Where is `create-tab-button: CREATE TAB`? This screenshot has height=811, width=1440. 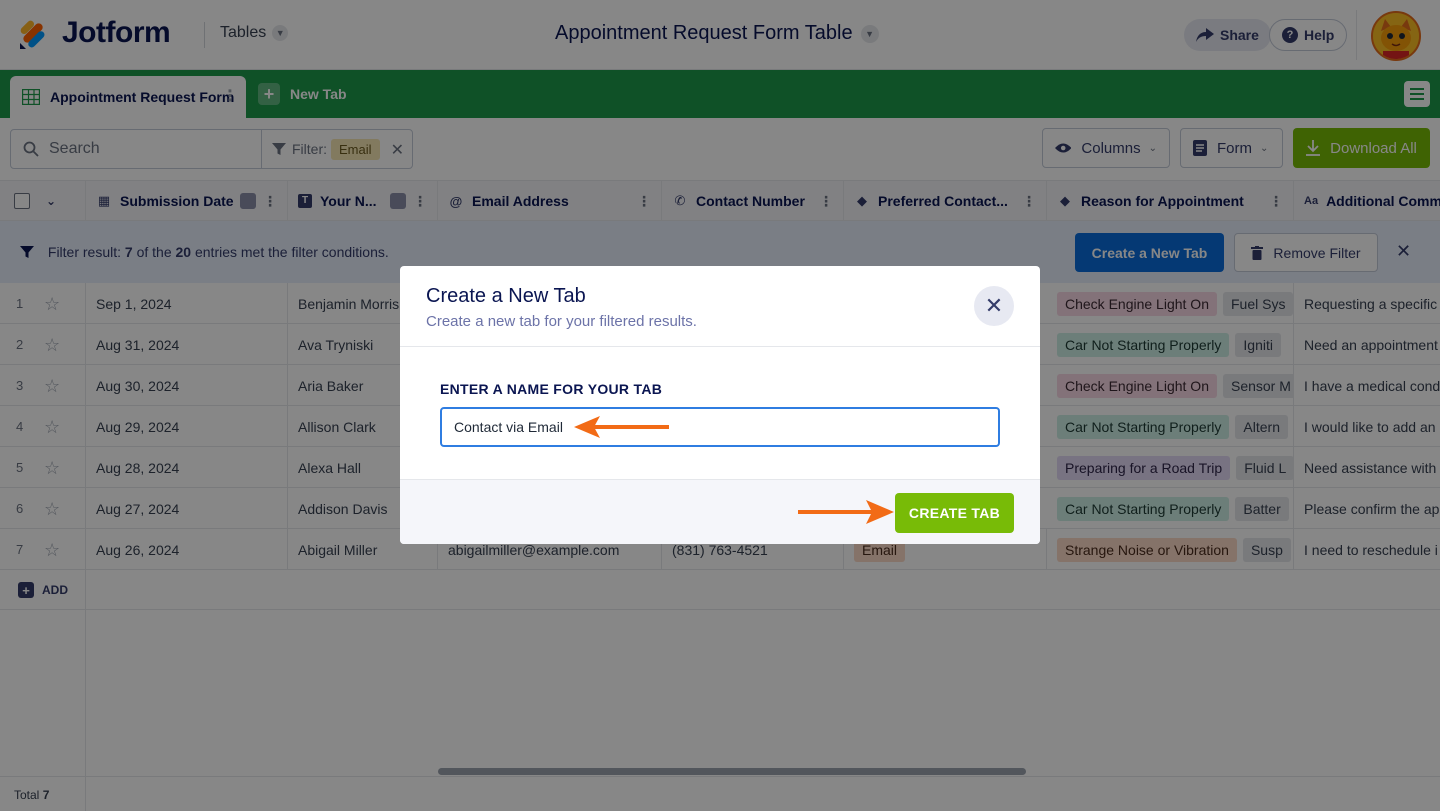
create-tab-button: CREATE TAB is located at coordinates (954, 513).